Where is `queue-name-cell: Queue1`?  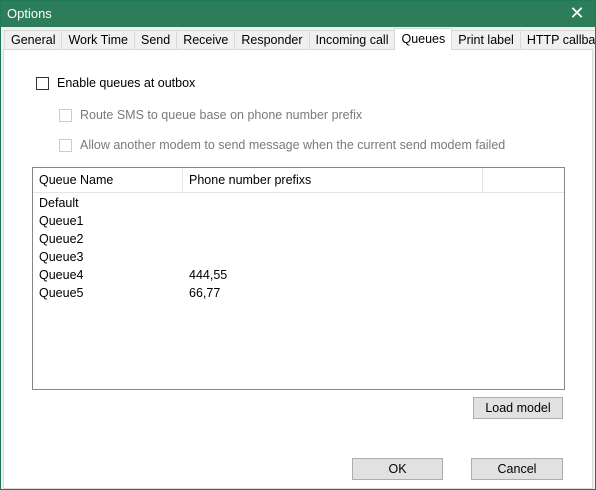
queue-name-cell: Queue1 is located at coordinates (61, 221).